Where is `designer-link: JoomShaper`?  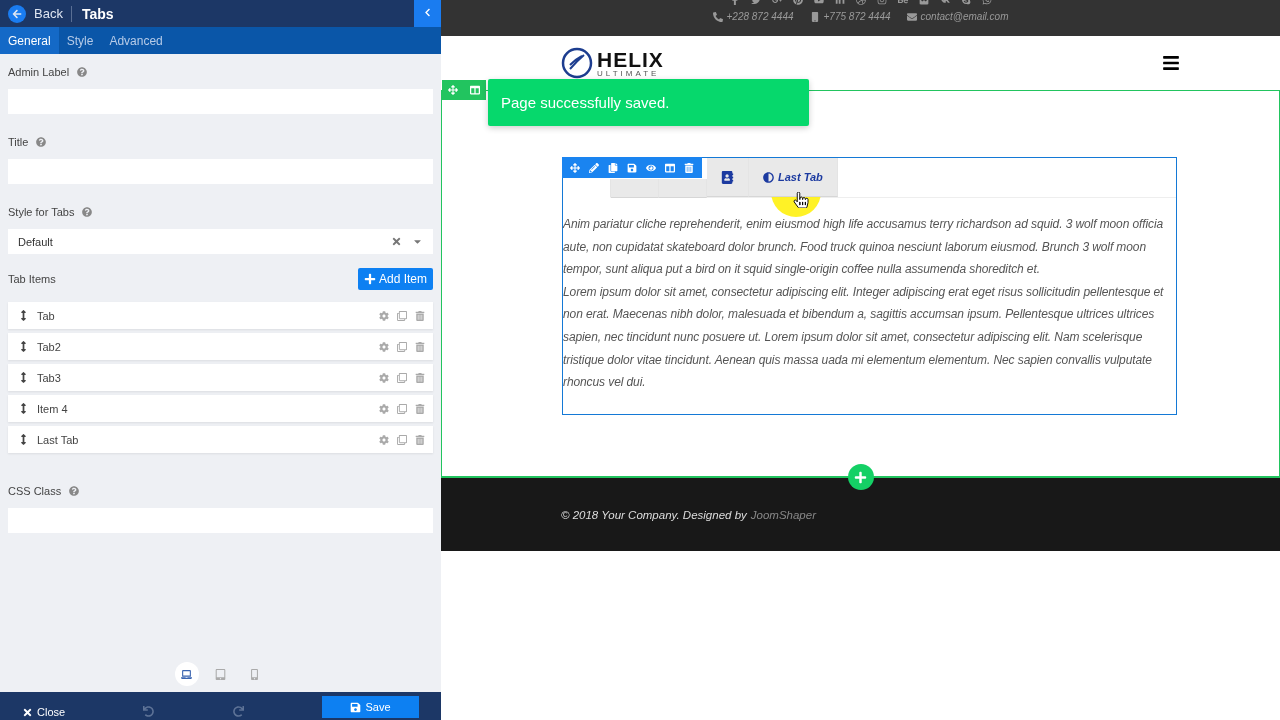 designer-link: JoomShaper is located at coordinates (783, 514).